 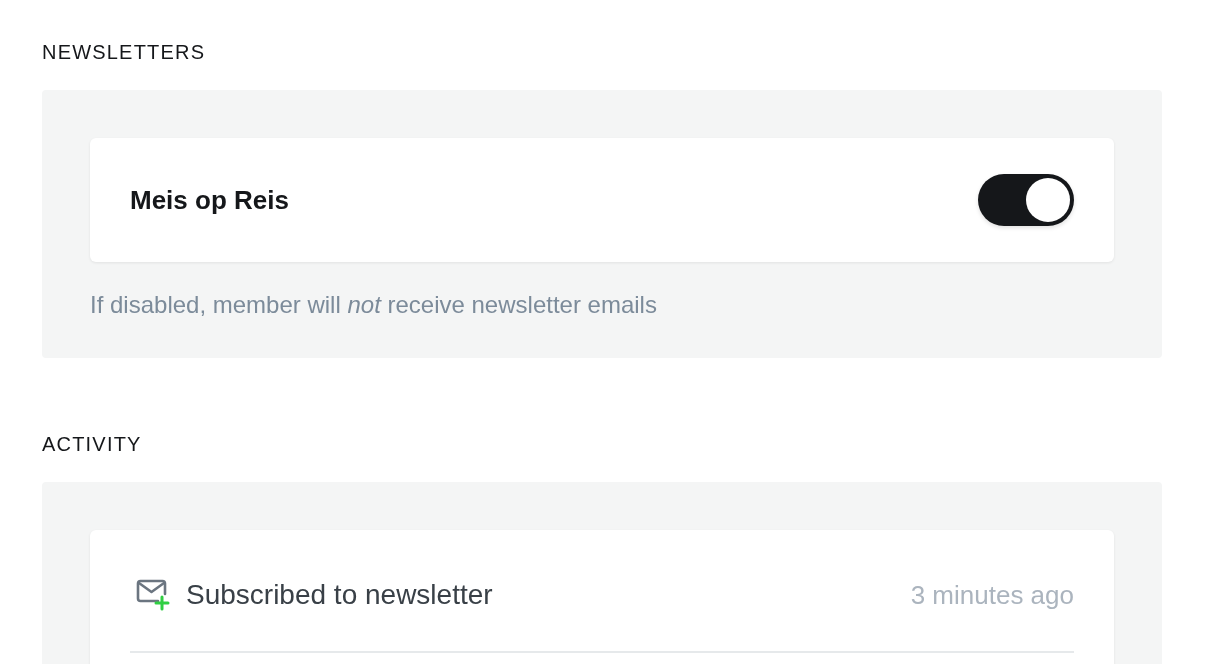 What do you see at coordinates (124, 52) in the screenshot?
I see `section-heading: NEWSLETTERS` at bounding box center [124, 52].